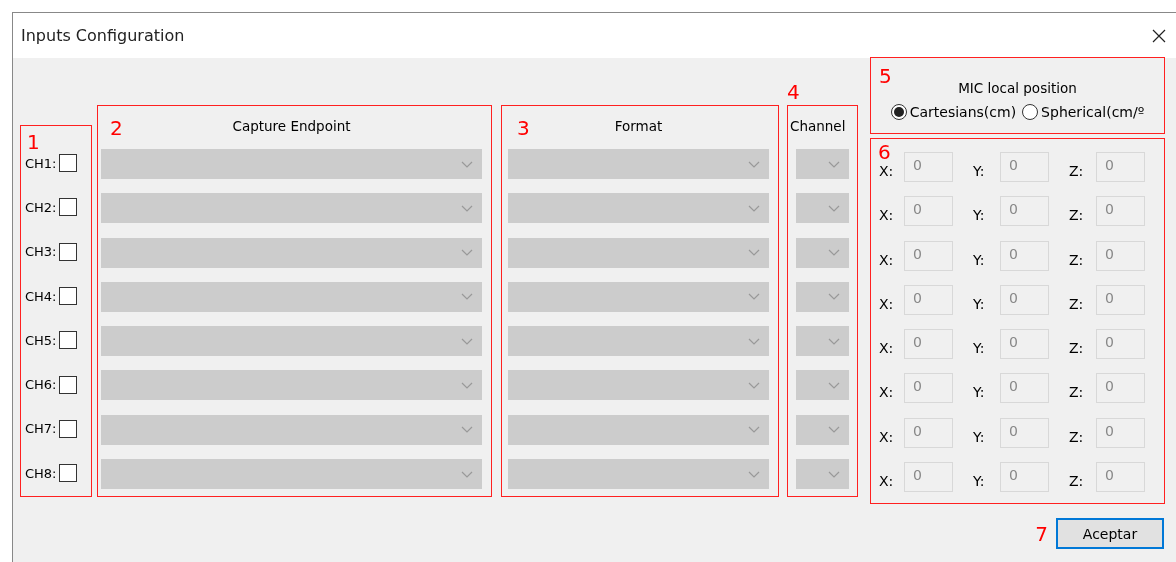 This screenshot has height=562, width=1176. Describe the element at coordinates (41, 207) in the screenshot. I see `channel-label: CH2:` at that location.